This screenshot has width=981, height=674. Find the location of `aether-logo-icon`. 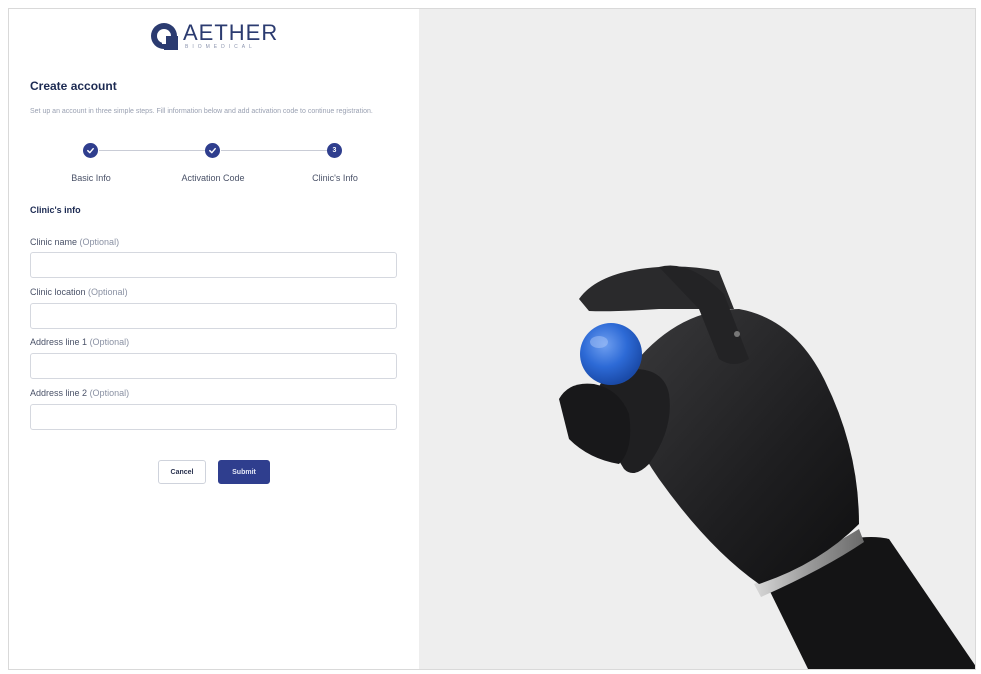

aether-logo-icon is located at coordinates (164, 36).